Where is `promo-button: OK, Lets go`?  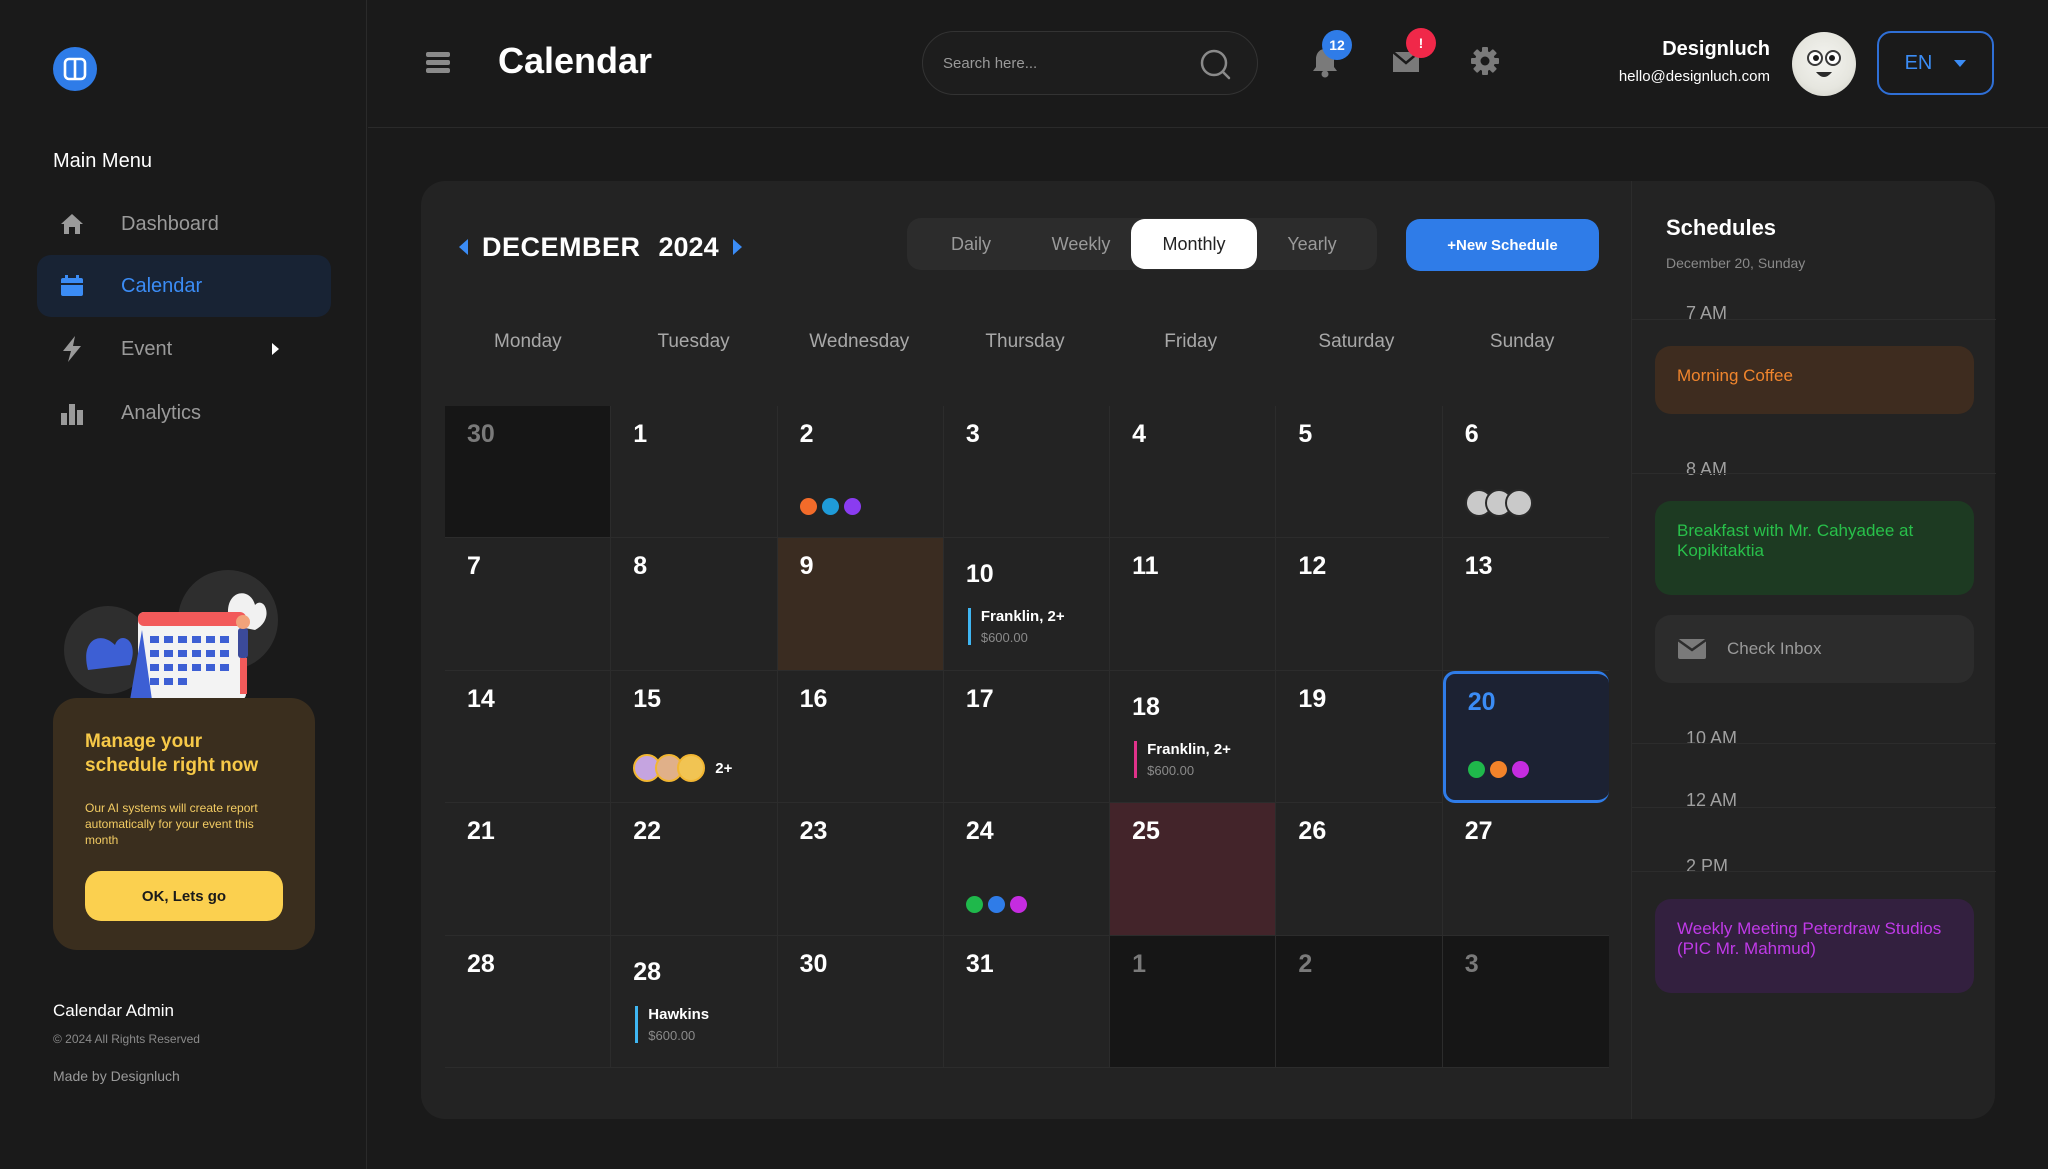
promo-button: OK, Lets go is located at coordinates (184, 896).